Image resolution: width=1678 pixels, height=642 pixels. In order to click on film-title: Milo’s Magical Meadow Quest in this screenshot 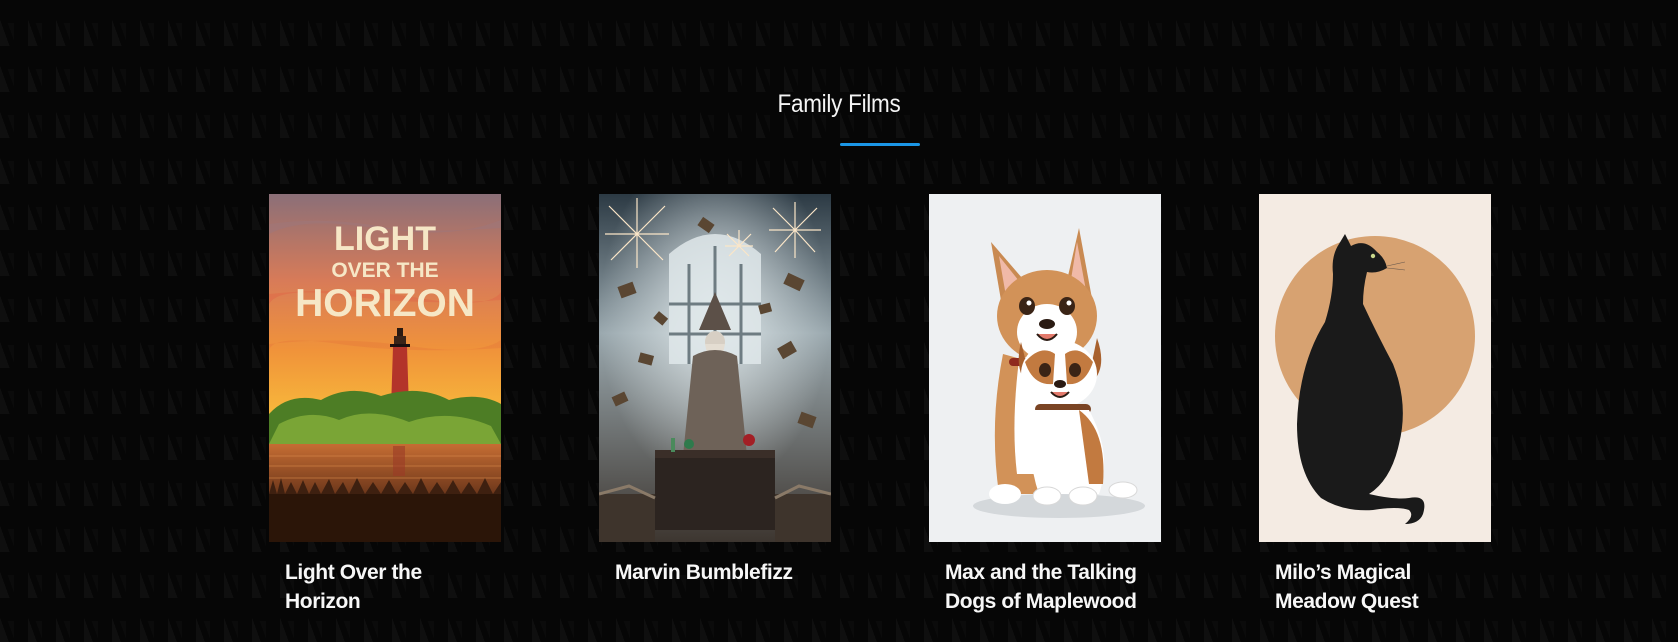, I will do `click(1375, 587)`.